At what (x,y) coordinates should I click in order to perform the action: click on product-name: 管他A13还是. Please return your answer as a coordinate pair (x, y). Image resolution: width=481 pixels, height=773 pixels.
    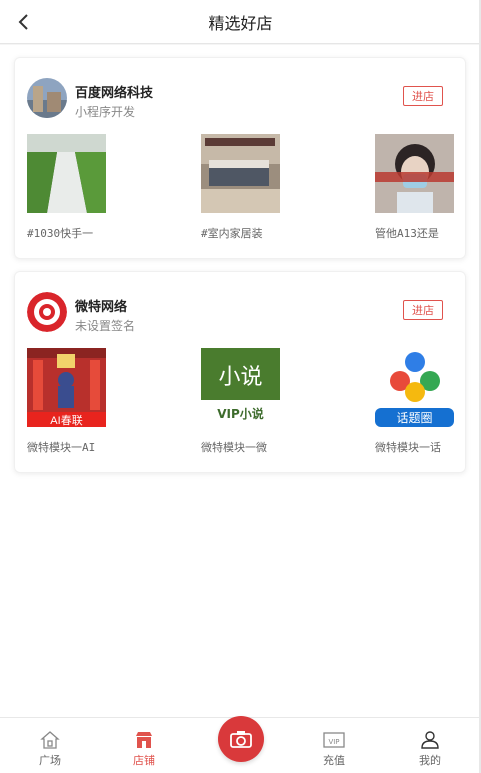
    Looking at the image, I should click on (407, 233).